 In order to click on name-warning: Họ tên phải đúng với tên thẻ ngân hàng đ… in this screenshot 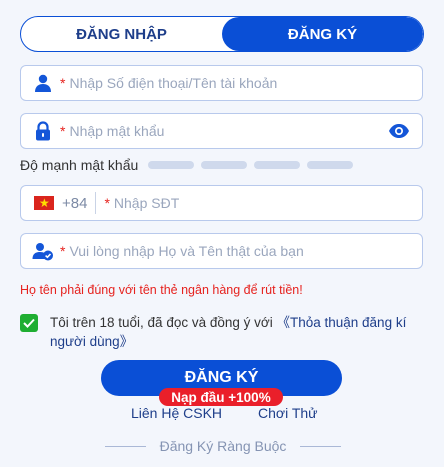, I will do `click(161, 290)`.